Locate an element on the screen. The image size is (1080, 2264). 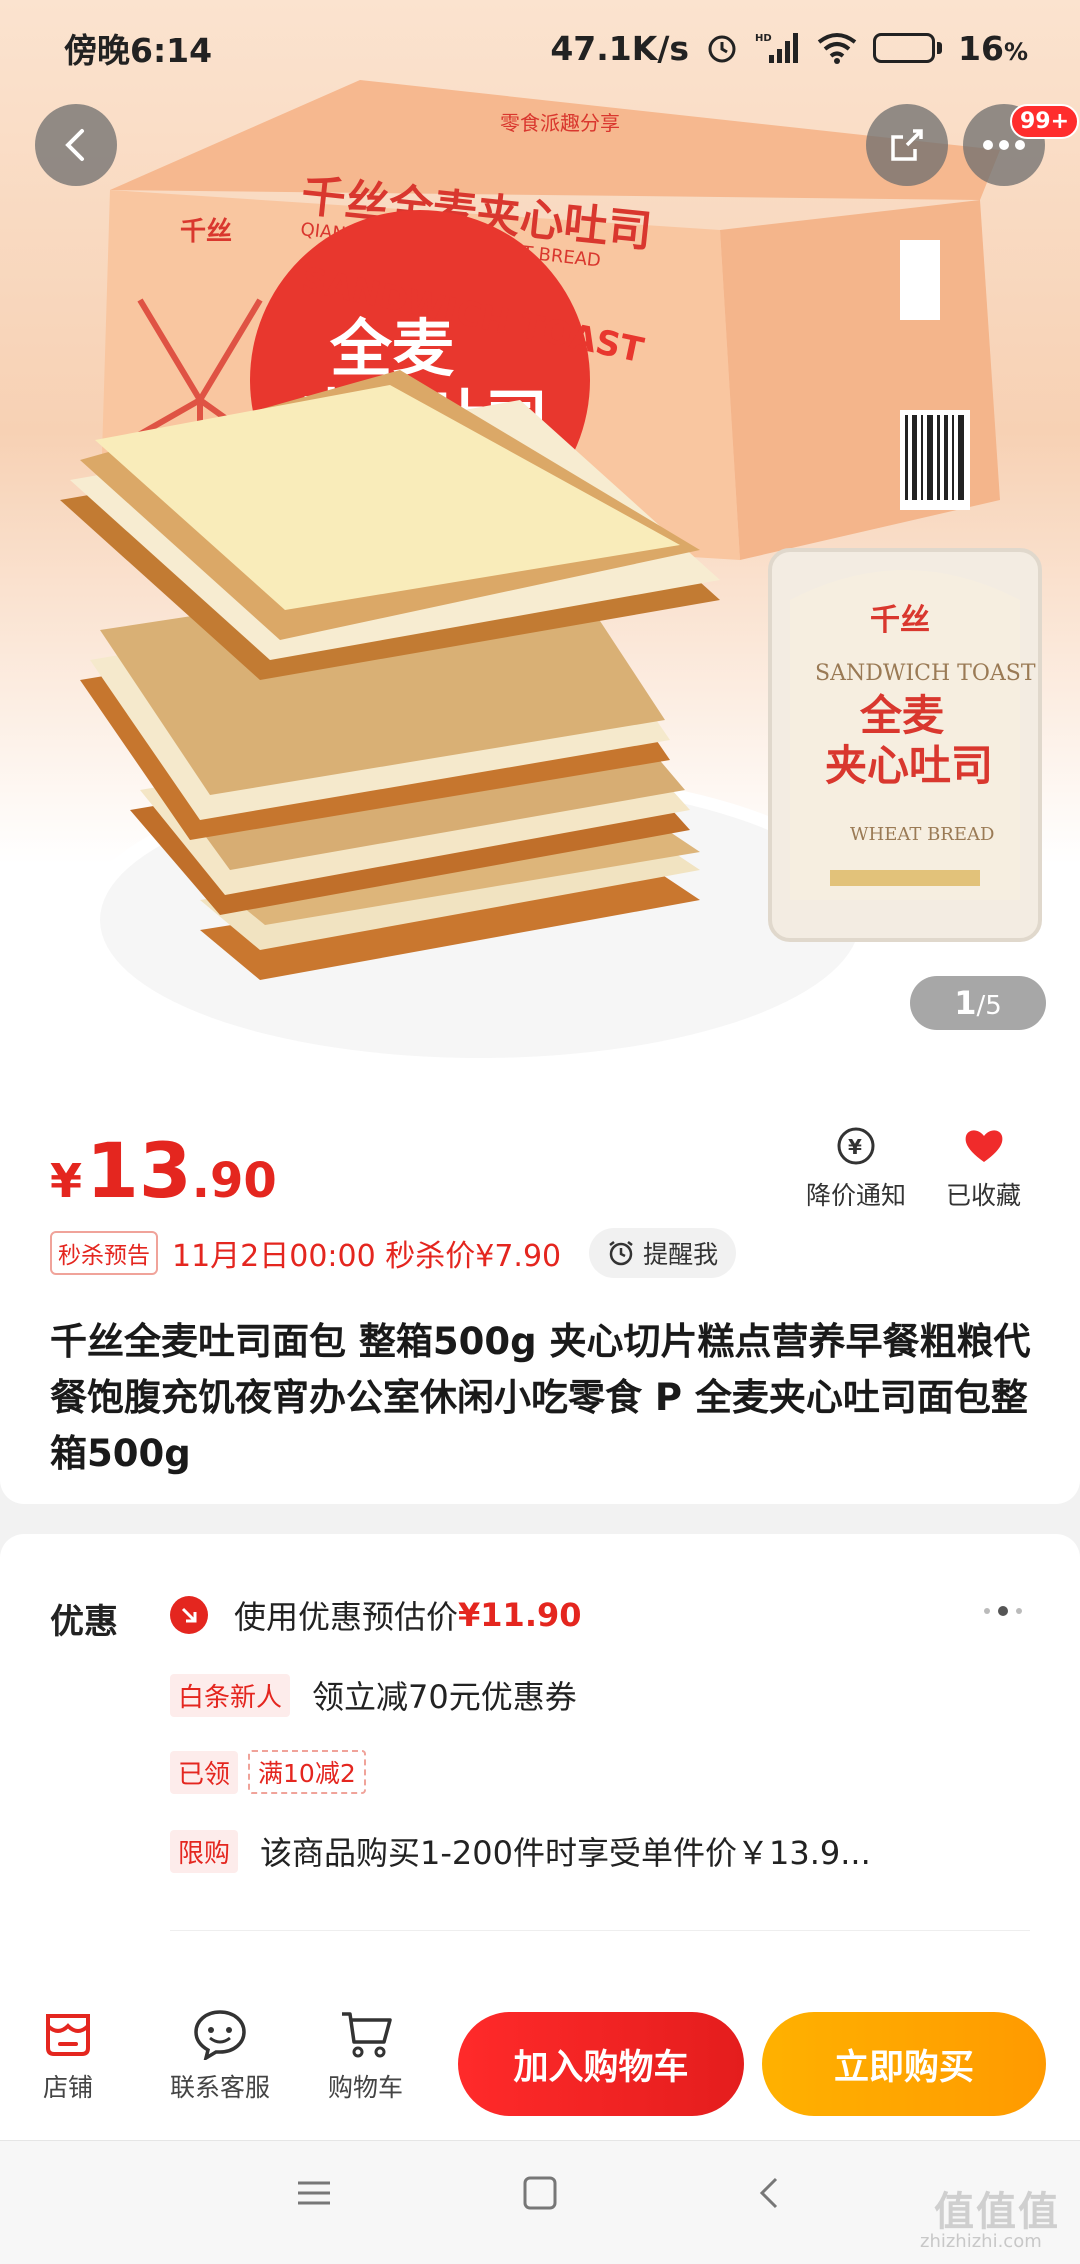
favorite-label: 已收藏 is located at coordinates (984, 1195).